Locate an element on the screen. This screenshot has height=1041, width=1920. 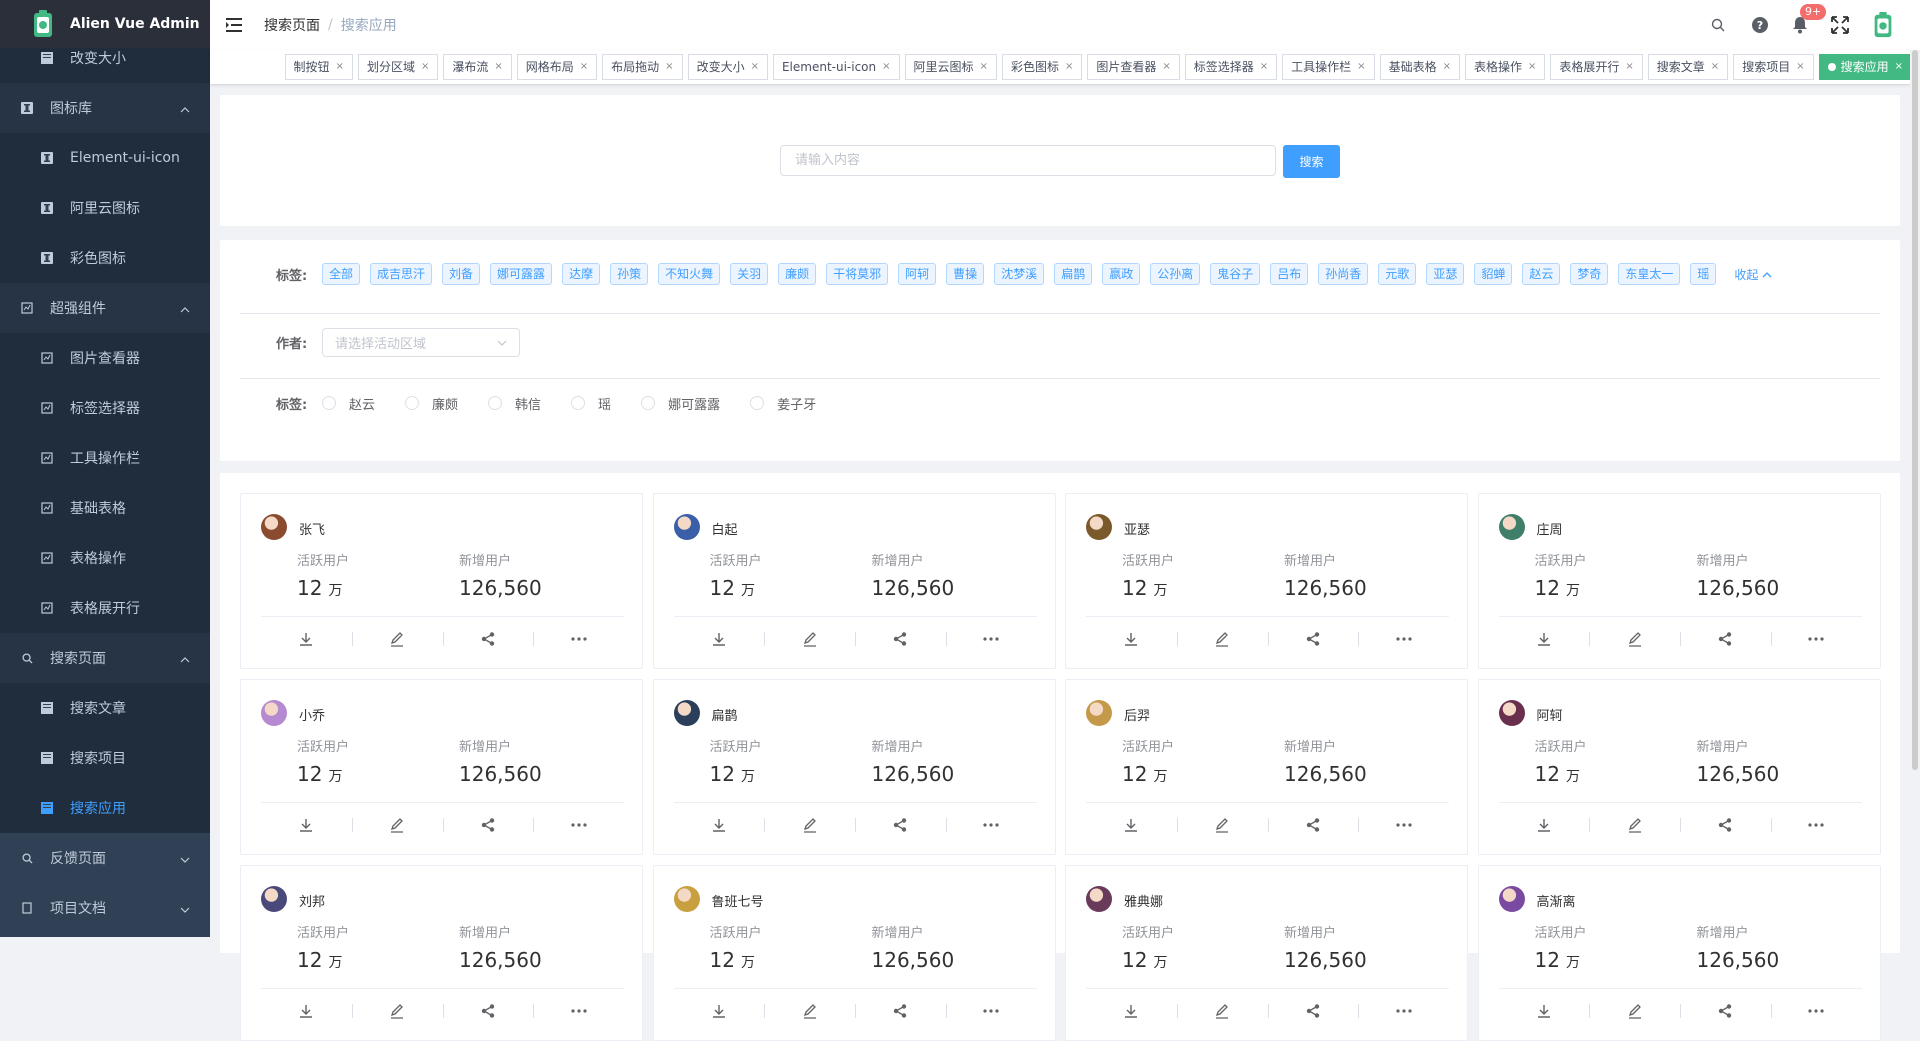
tag-chip: 赵云 is located at coordinates (1541, 274).